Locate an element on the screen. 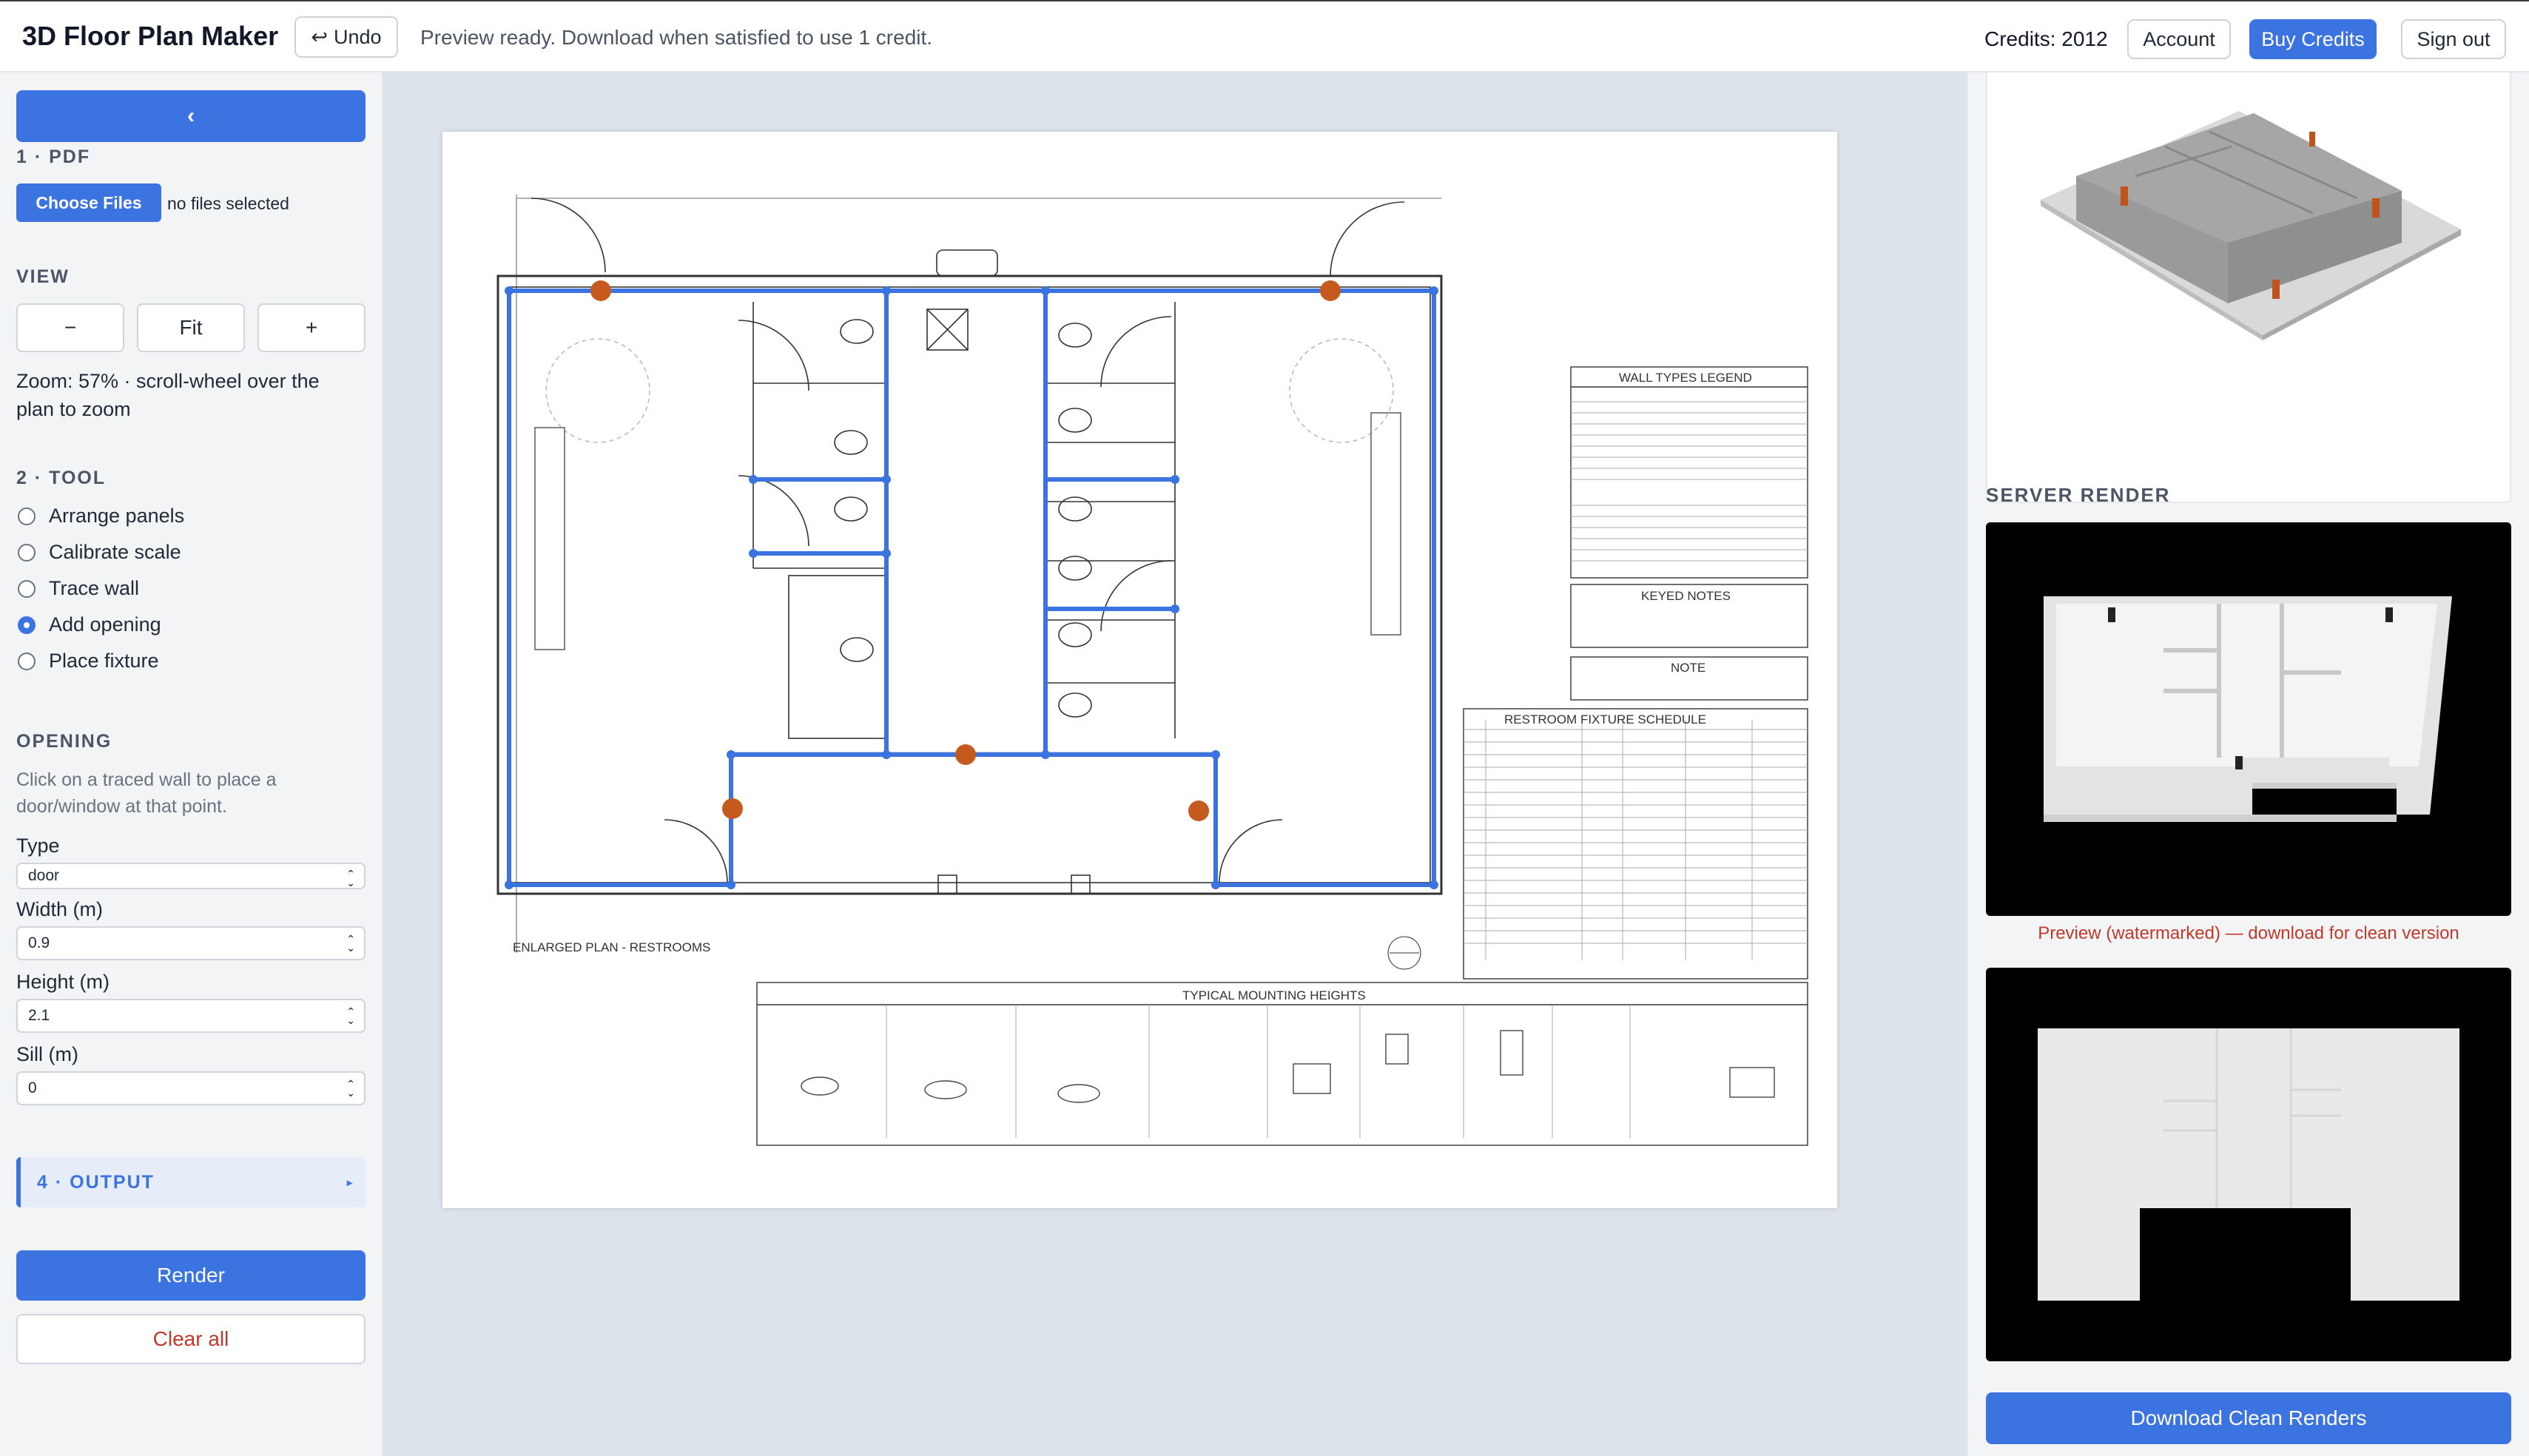 The width and height of the screenshot is (2529, 1456). sill-input: 0 ⌃ ⌄ is located at coordinates (191, 1088).